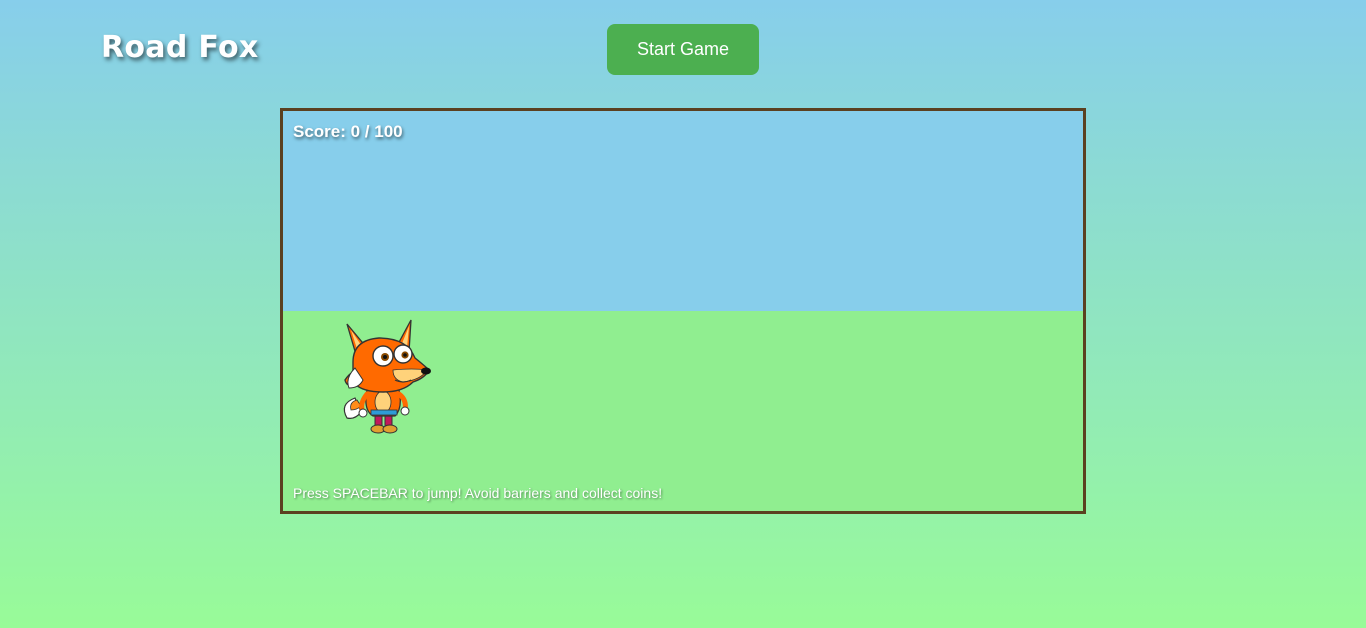 The image size is (1366, 628). What do you see at coordinates (387, 376) in the screenshot?
I see `fox-character-icon` at bounding box center [387, 376].